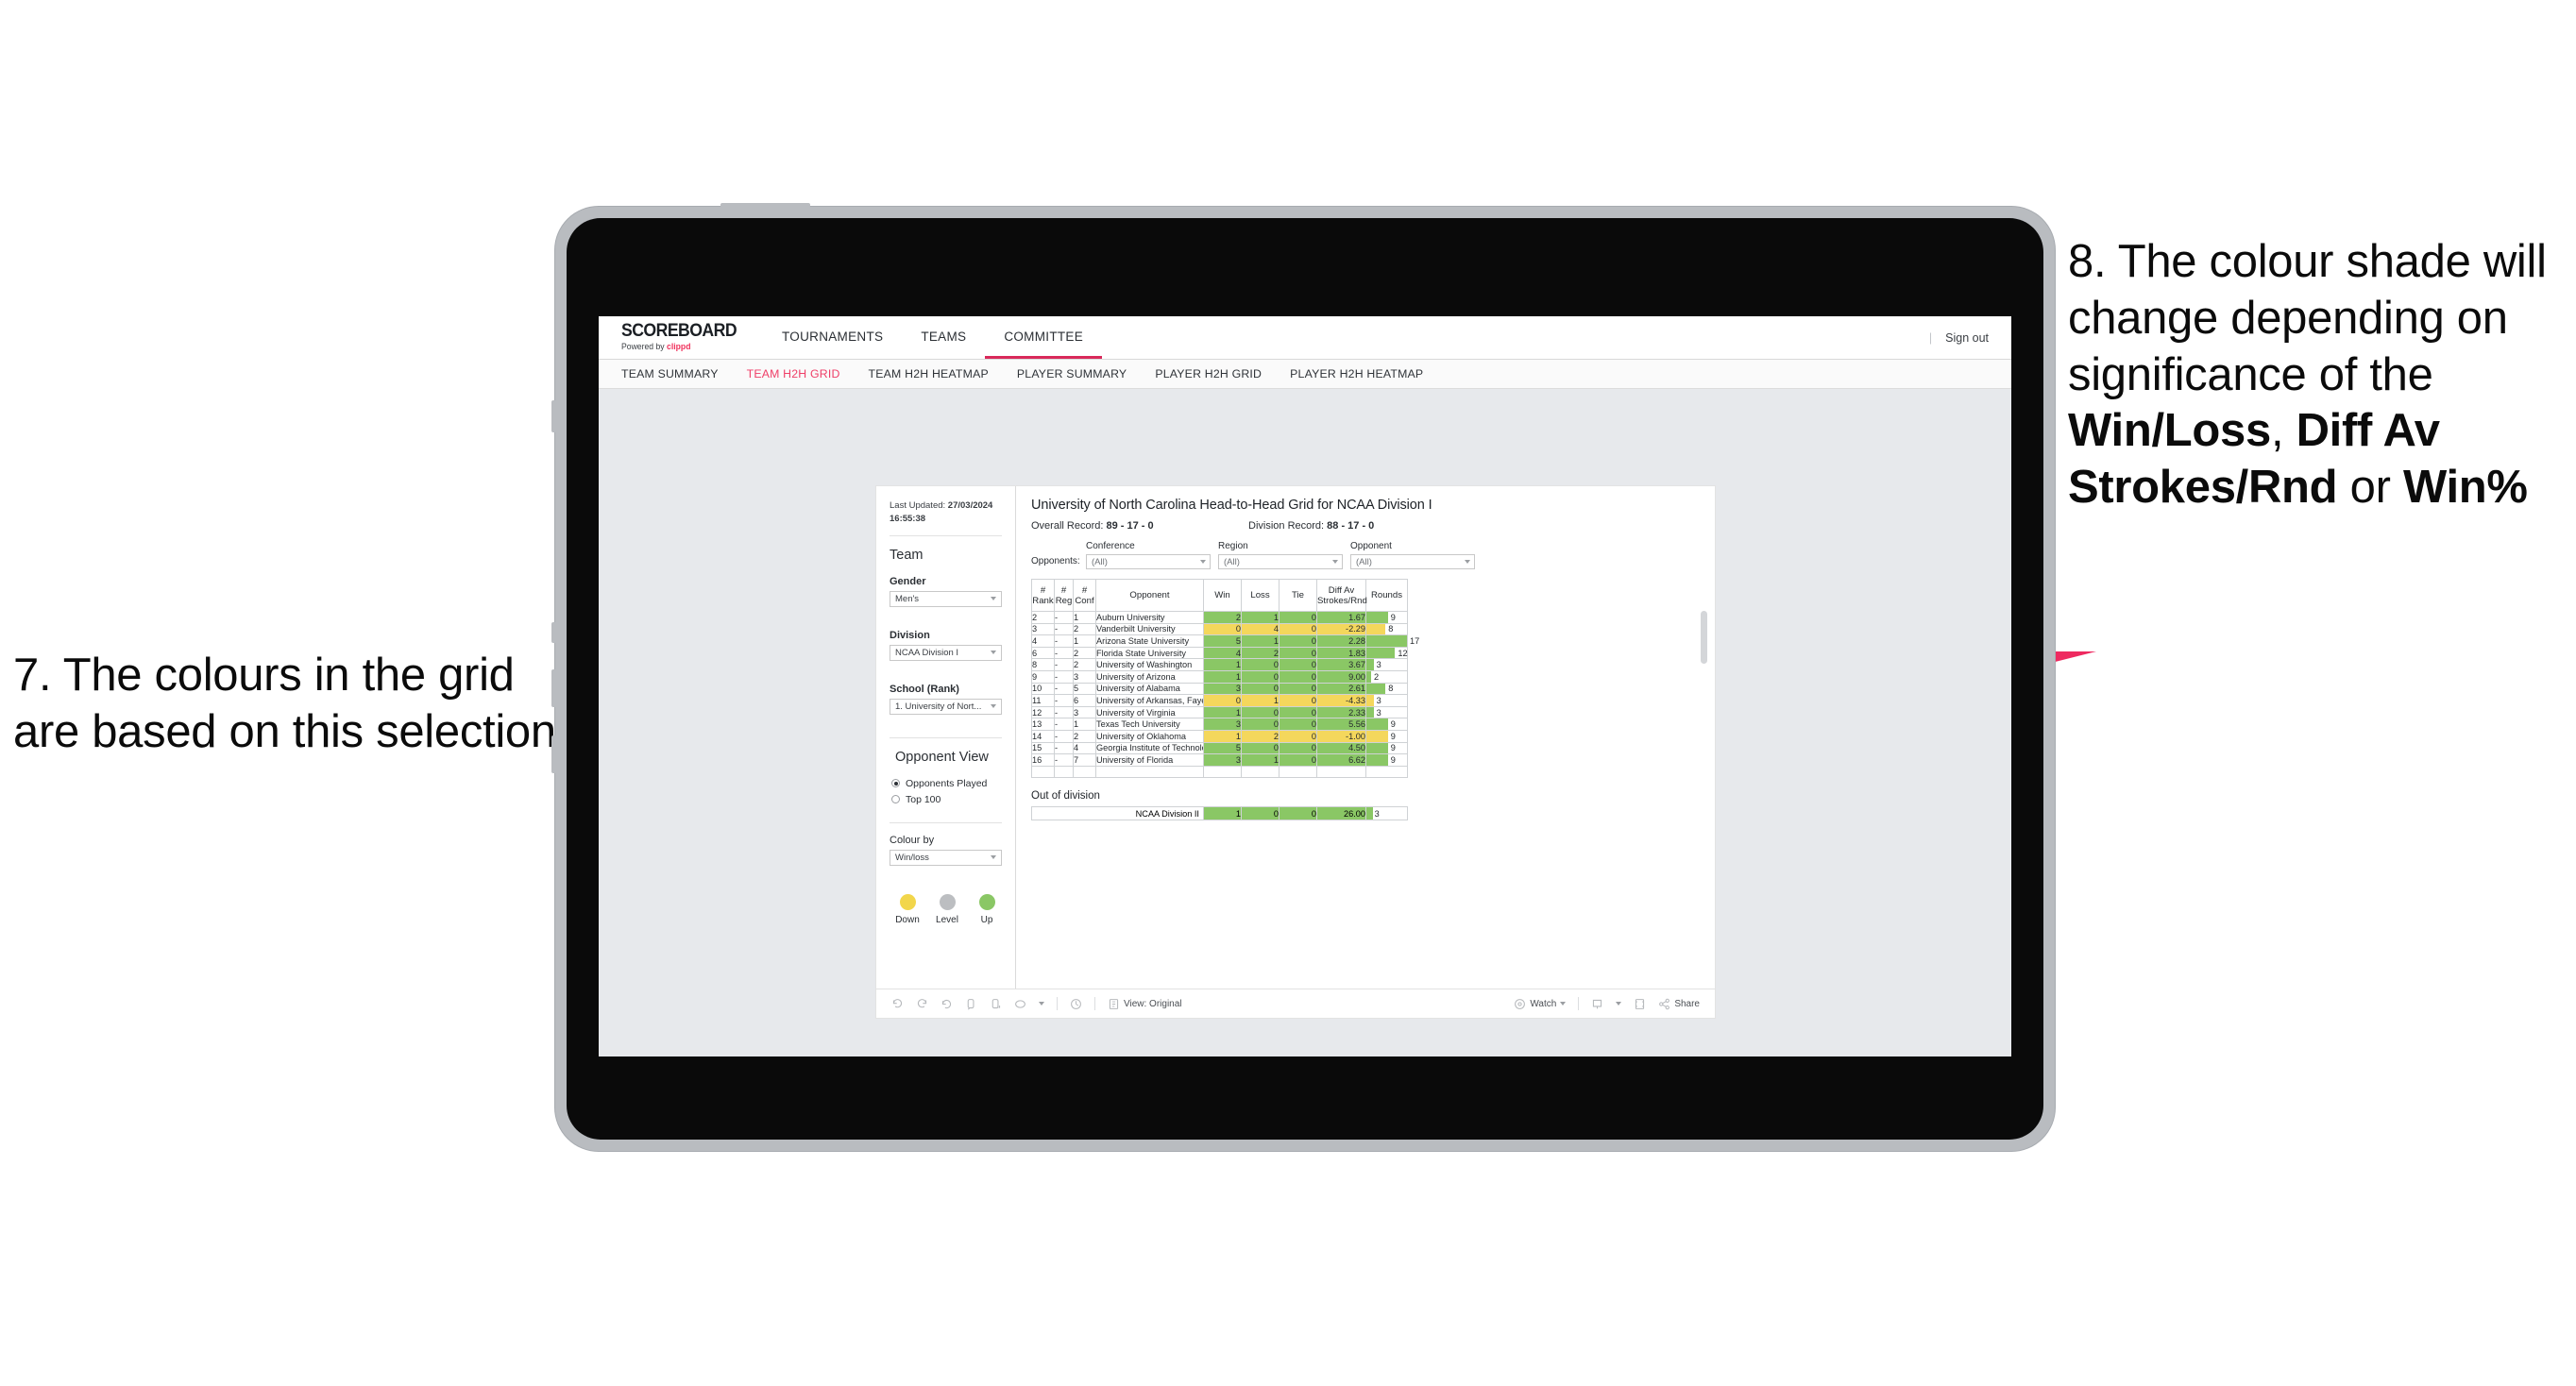 The width and height of the screenshot is (2576, 1386). I want to click on filter-region-select: (All), so click(1280, 561).